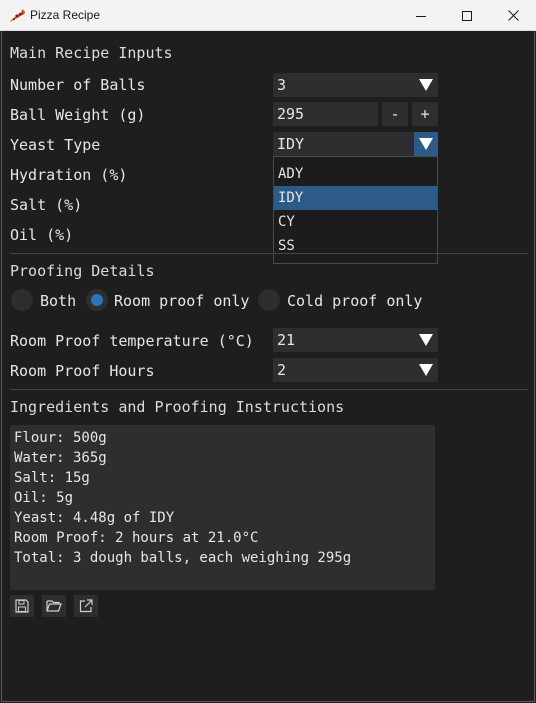 The image size is (536, 703). Describe the element at coordinates (181, 301) in the screenshot. I see `radio-room-proof-only-label: Room proof only` at that location.